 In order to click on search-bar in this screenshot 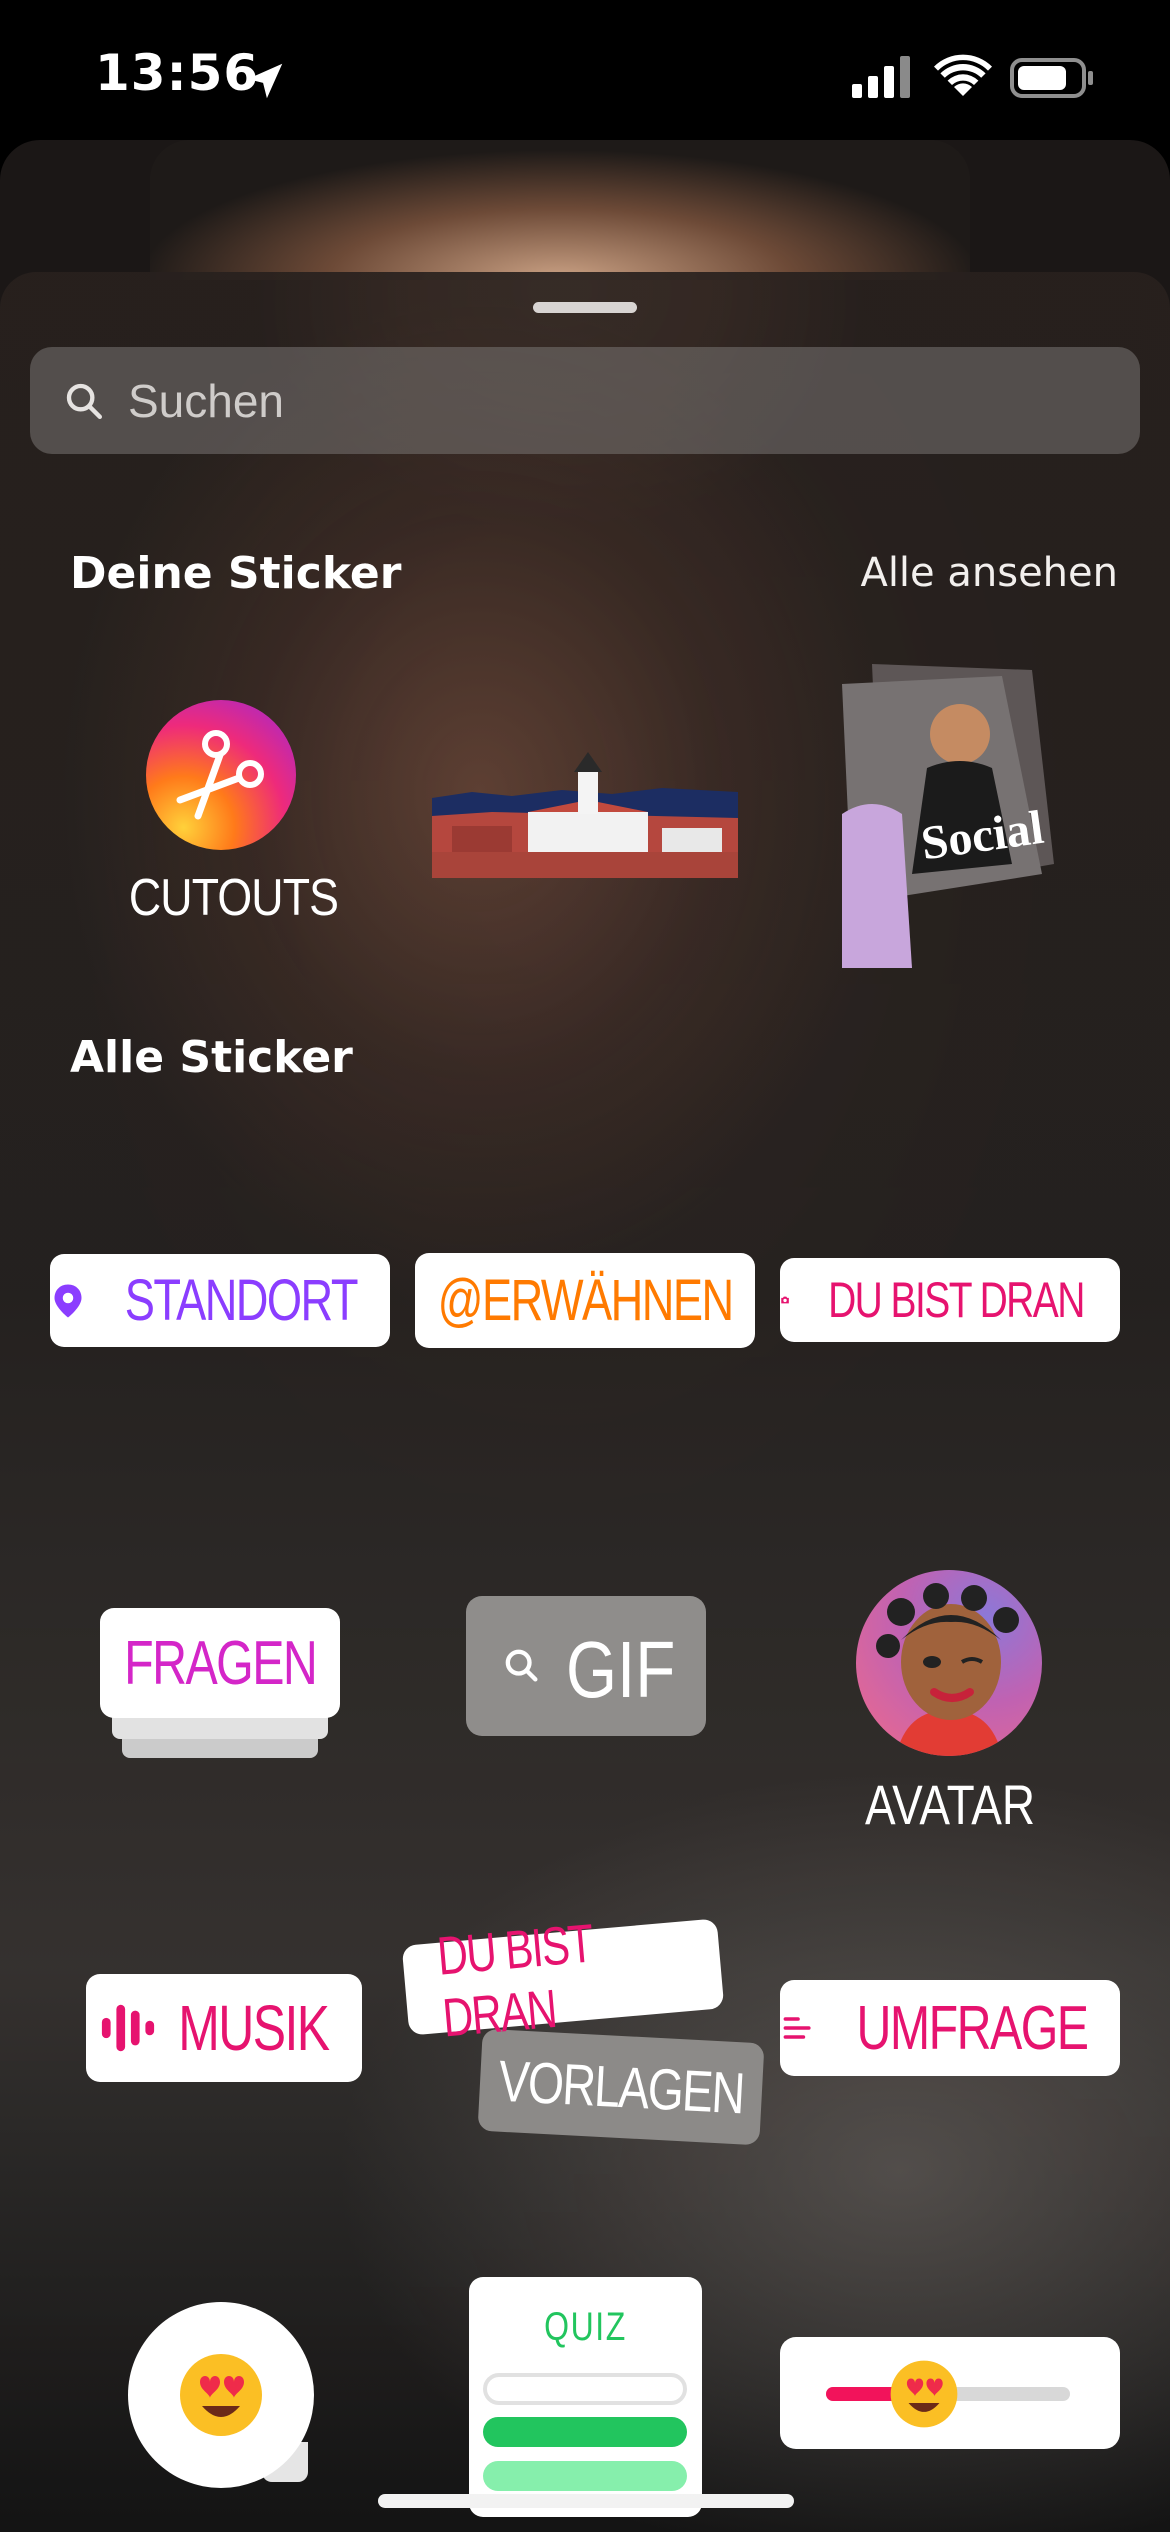, I will do `click(585, 400)`.